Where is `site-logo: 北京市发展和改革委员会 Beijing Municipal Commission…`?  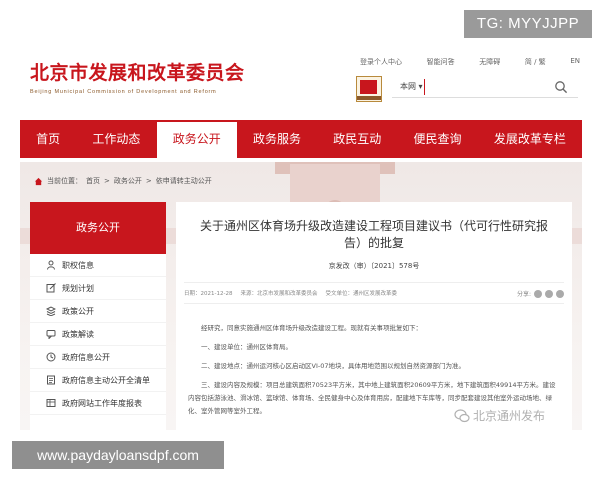
site-logo: 北京市发展和改革委员会 Beijing Municipal Commission… is located at coordinates (137, 76).